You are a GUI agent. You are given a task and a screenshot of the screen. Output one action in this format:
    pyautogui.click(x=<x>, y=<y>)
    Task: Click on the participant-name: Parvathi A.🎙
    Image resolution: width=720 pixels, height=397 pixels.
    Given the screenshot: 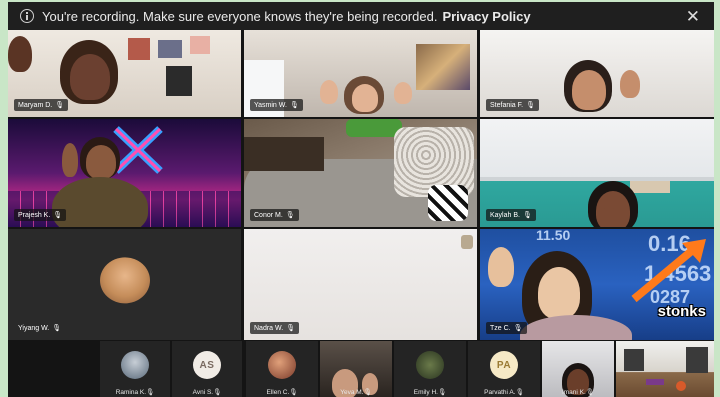 What is the action you would take?
    pyautogui.click(x=504, y=392)
    